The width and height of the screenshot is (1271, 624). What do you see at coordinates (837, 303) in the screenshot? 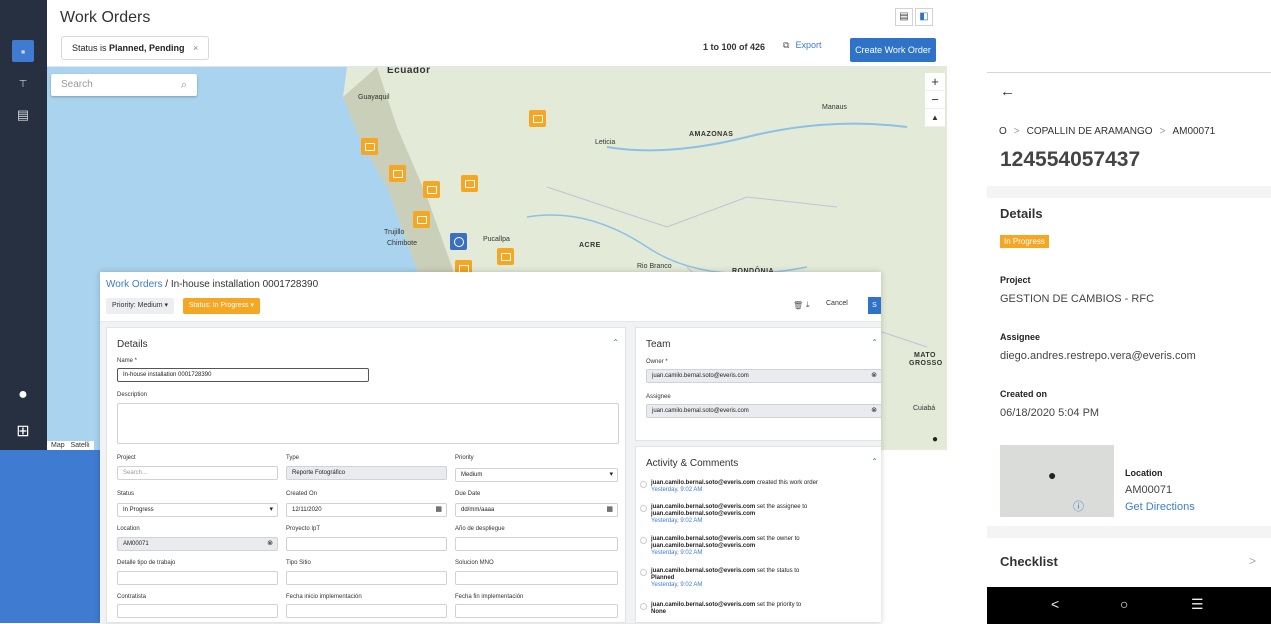
I see `cancel-button: Cancel` at bounding box center [837, 303].